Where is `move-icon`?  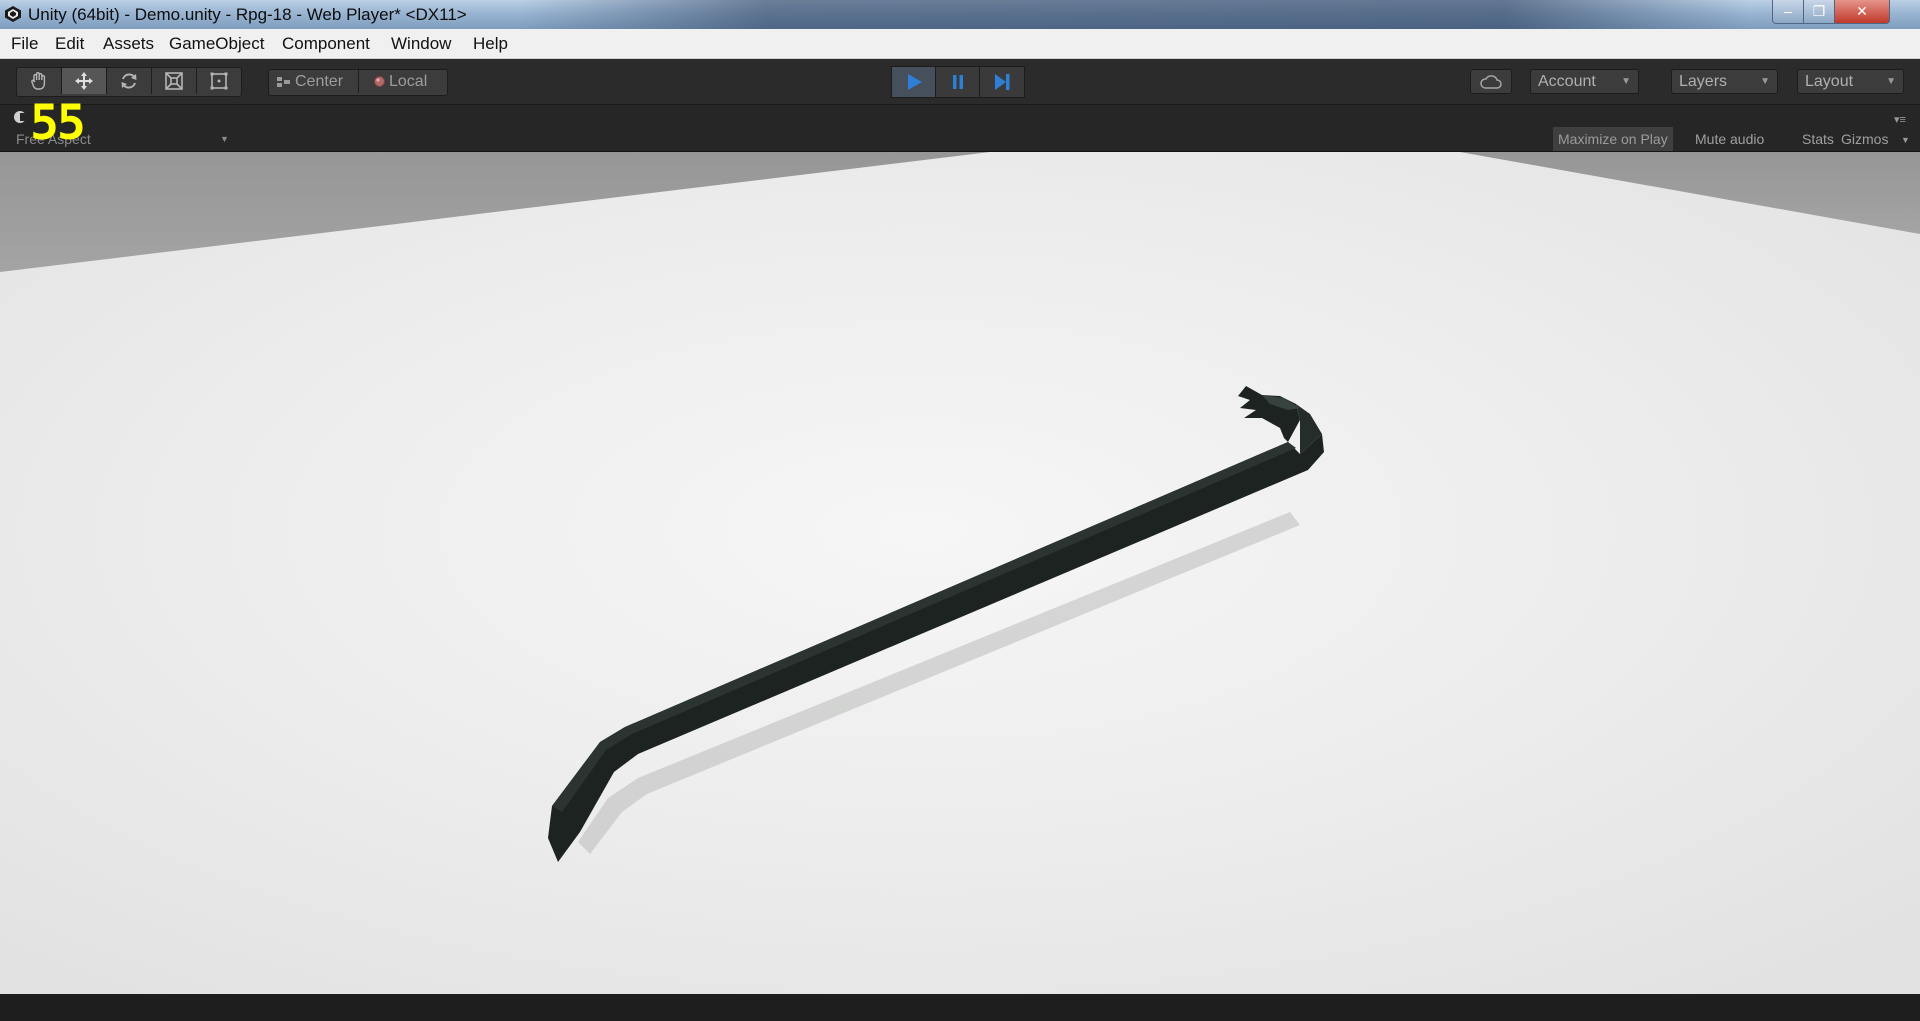
move-icon is located at coordinates (84, 81).